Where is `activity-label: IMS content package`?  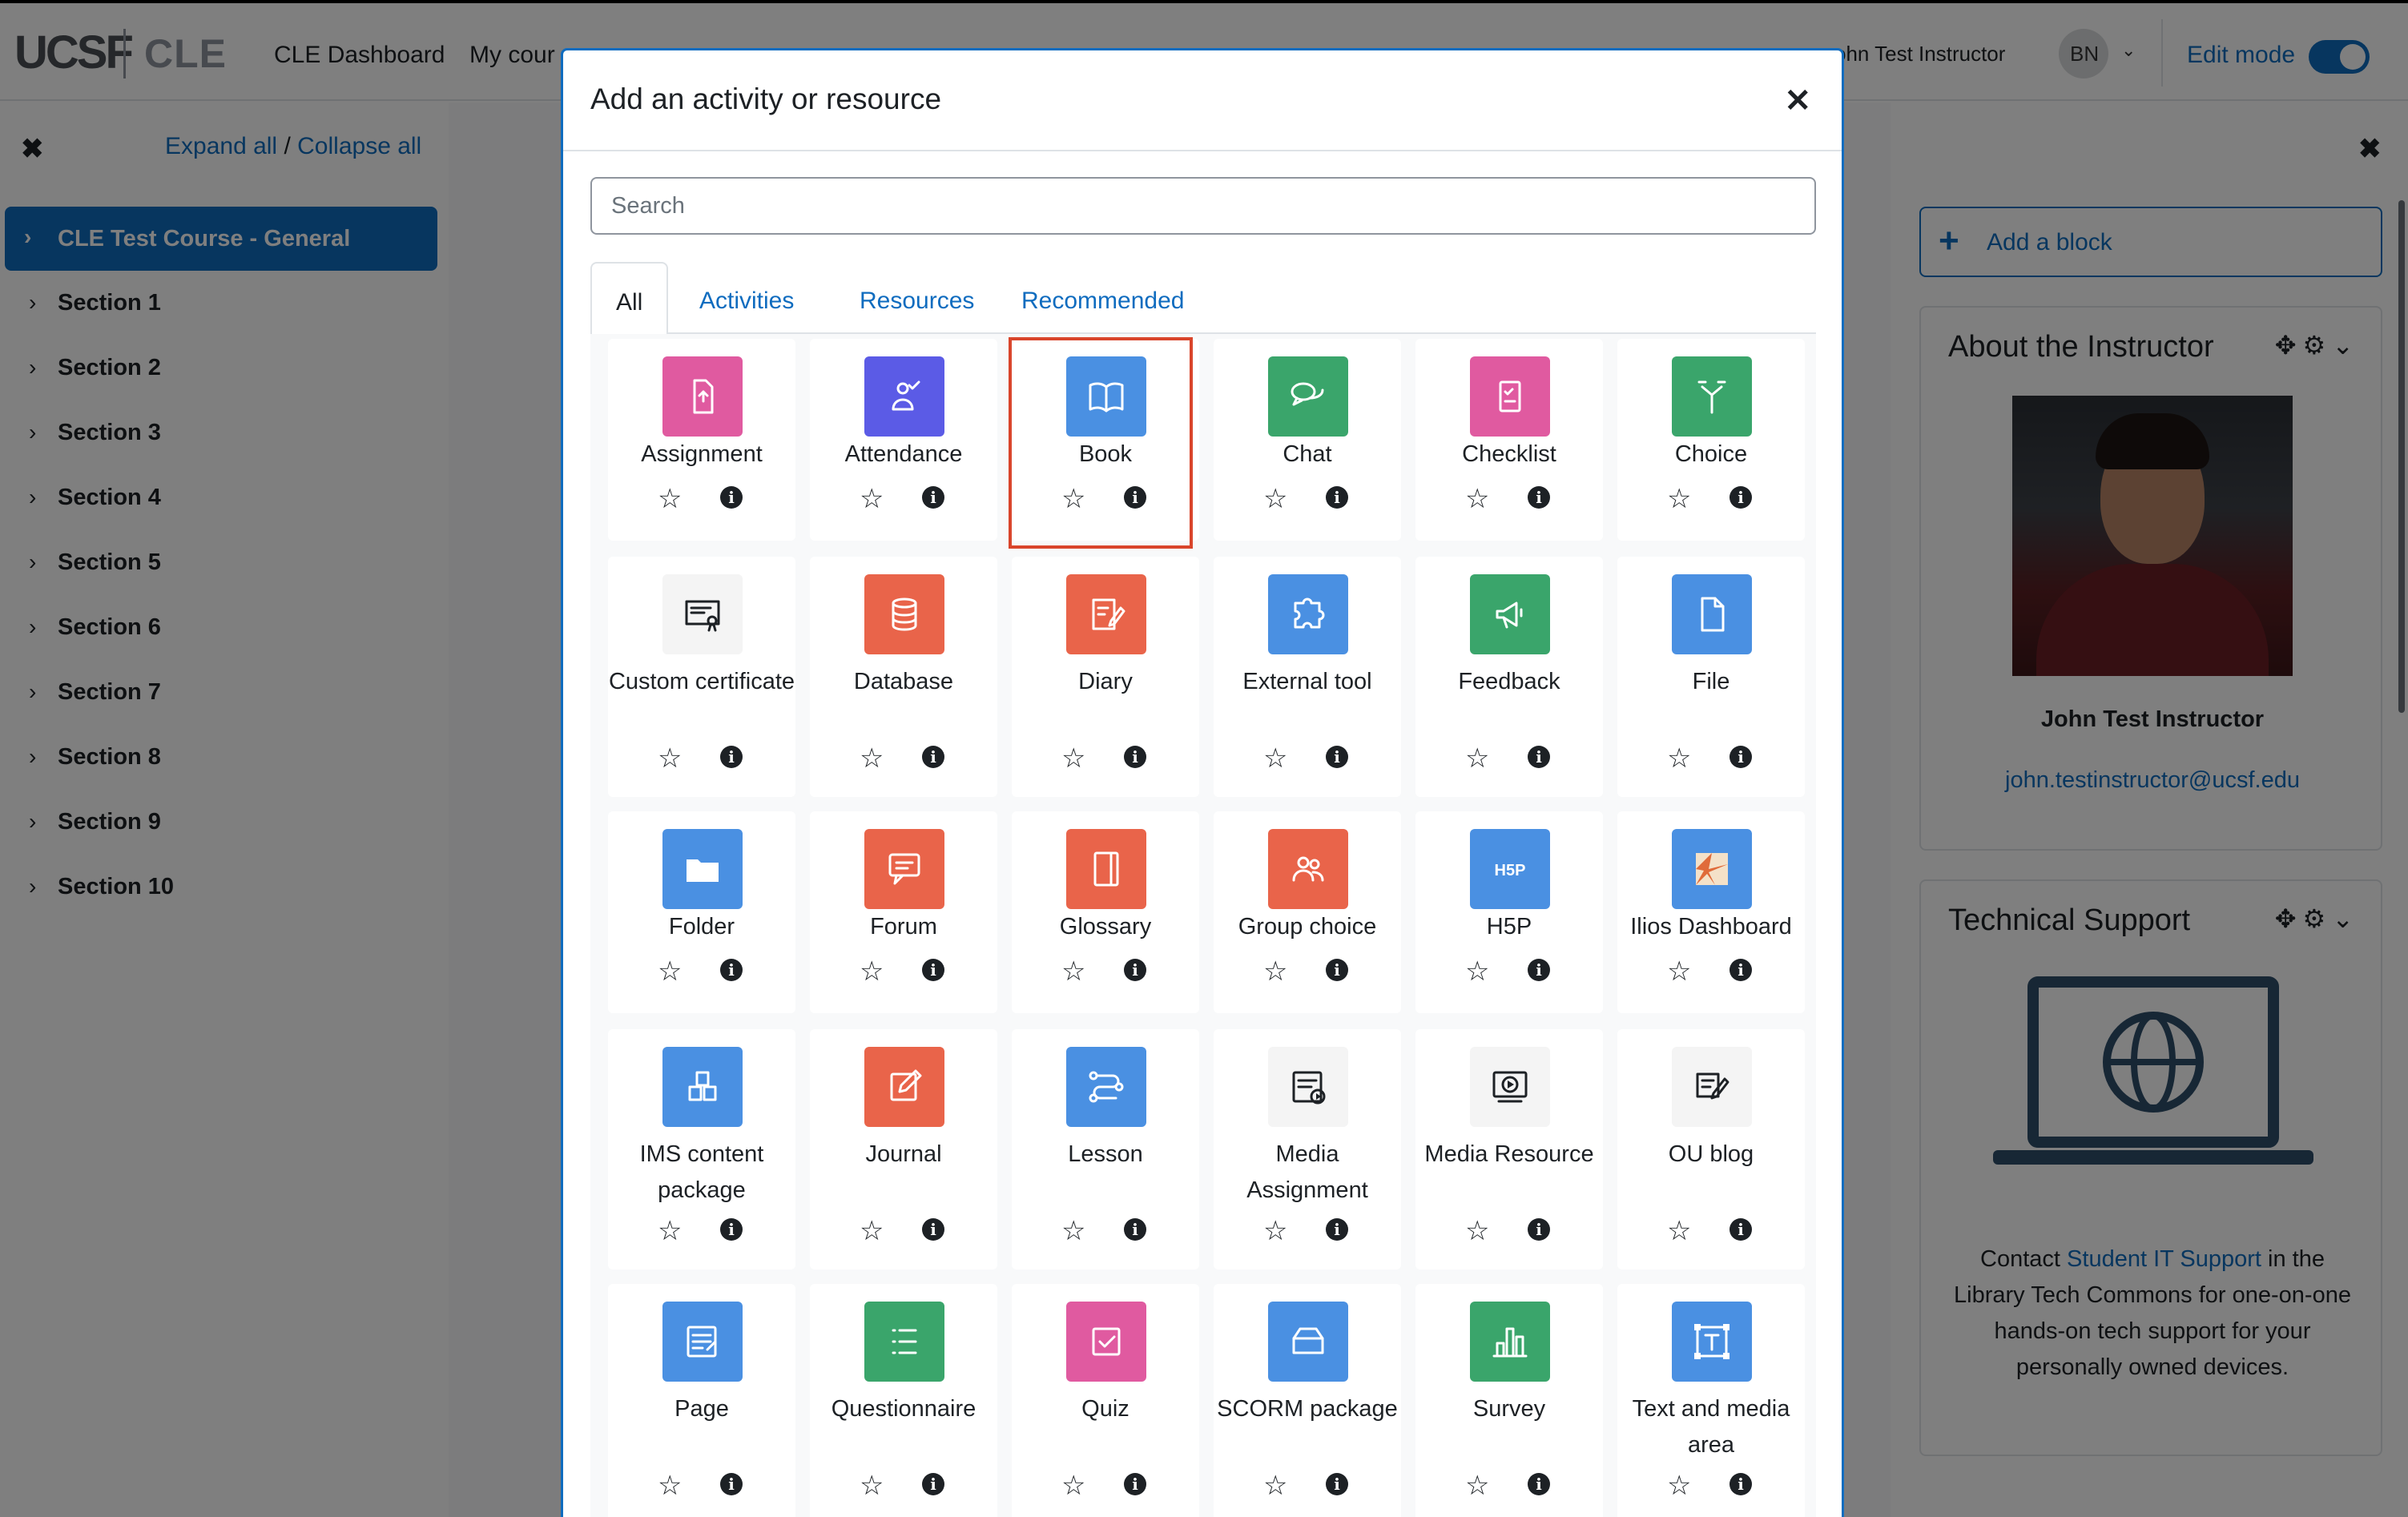 activity-label: IMS content package is located at coordinates (701, 1172).